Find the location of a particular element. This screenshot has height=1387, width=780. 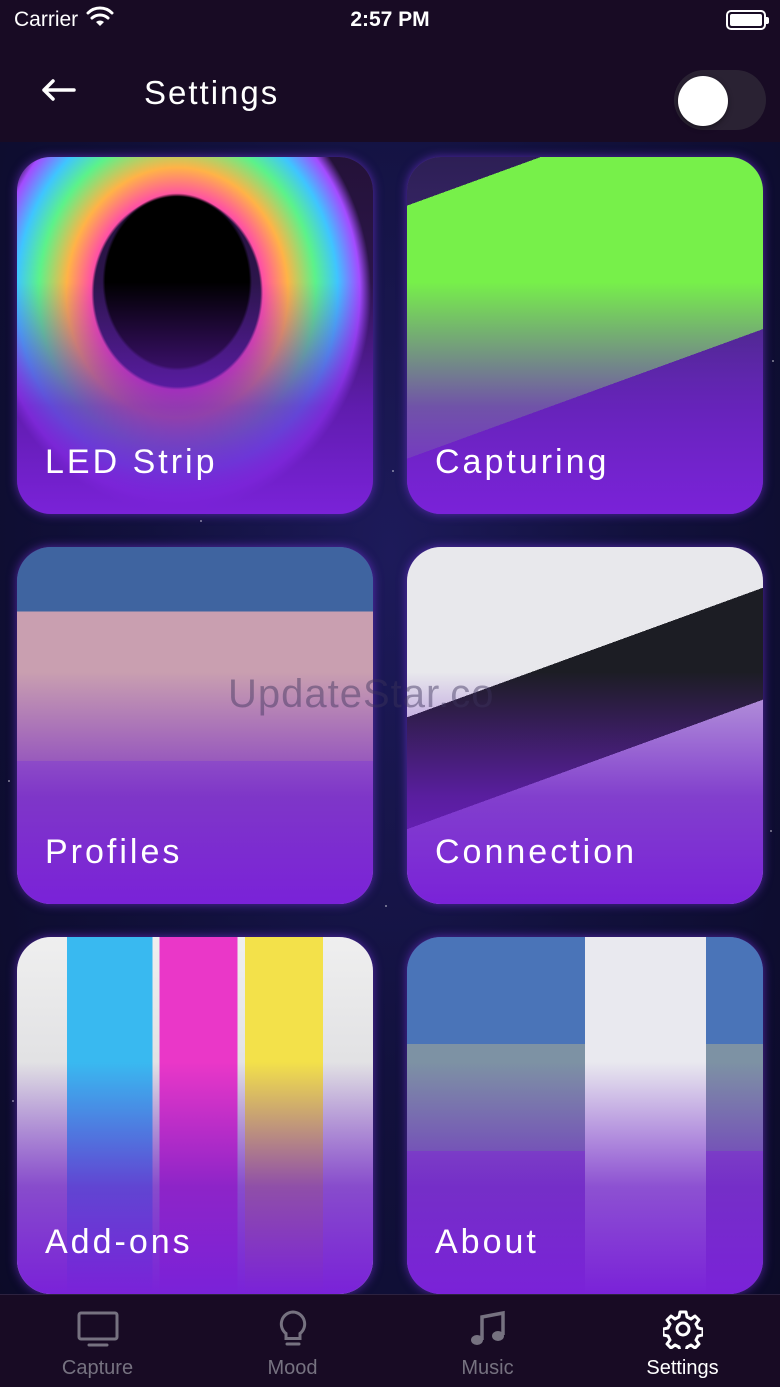

tile-add-ons: Add-ons is located at coordinates (195, 1115).